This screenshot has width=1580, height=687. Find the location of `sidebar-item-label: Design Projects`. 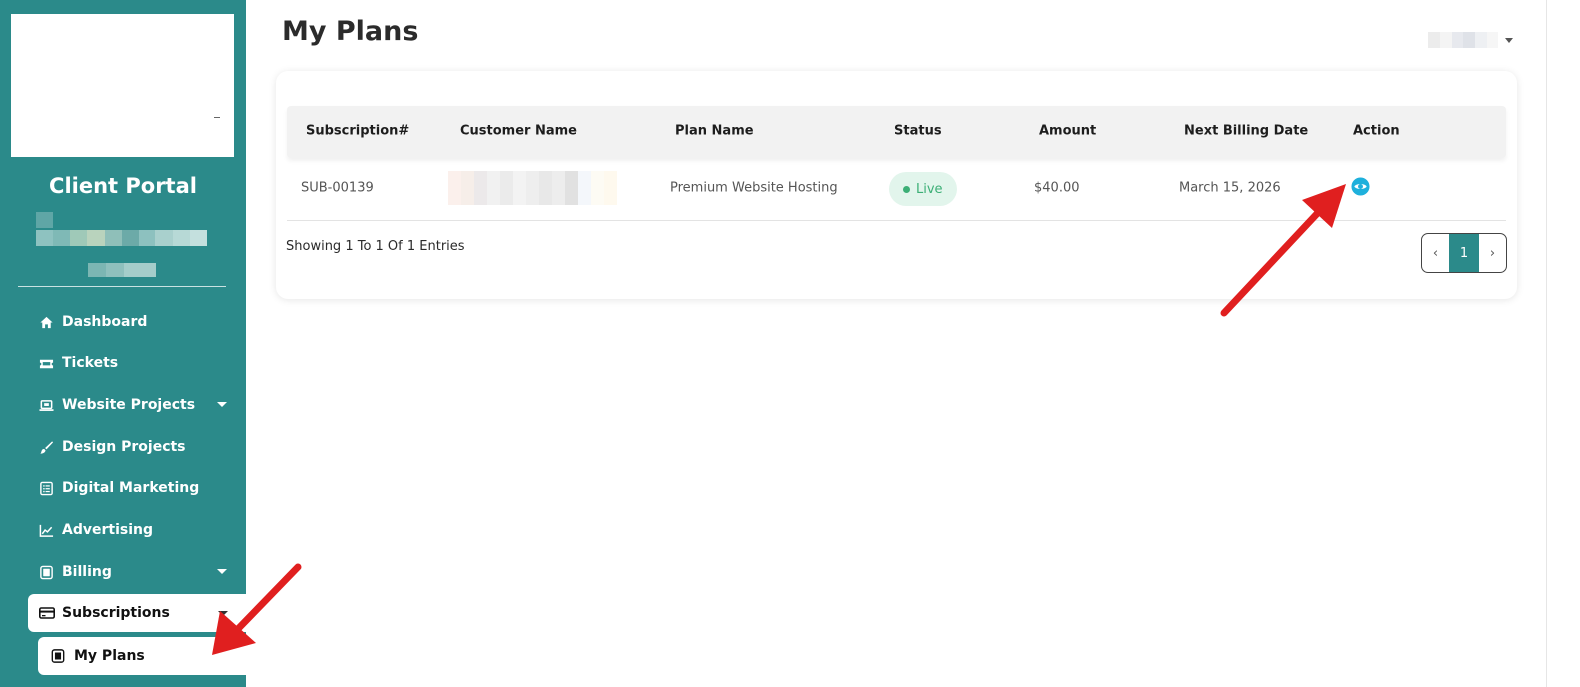

sidebar-item-label: Design Projects is located at coordinates (124, 447).